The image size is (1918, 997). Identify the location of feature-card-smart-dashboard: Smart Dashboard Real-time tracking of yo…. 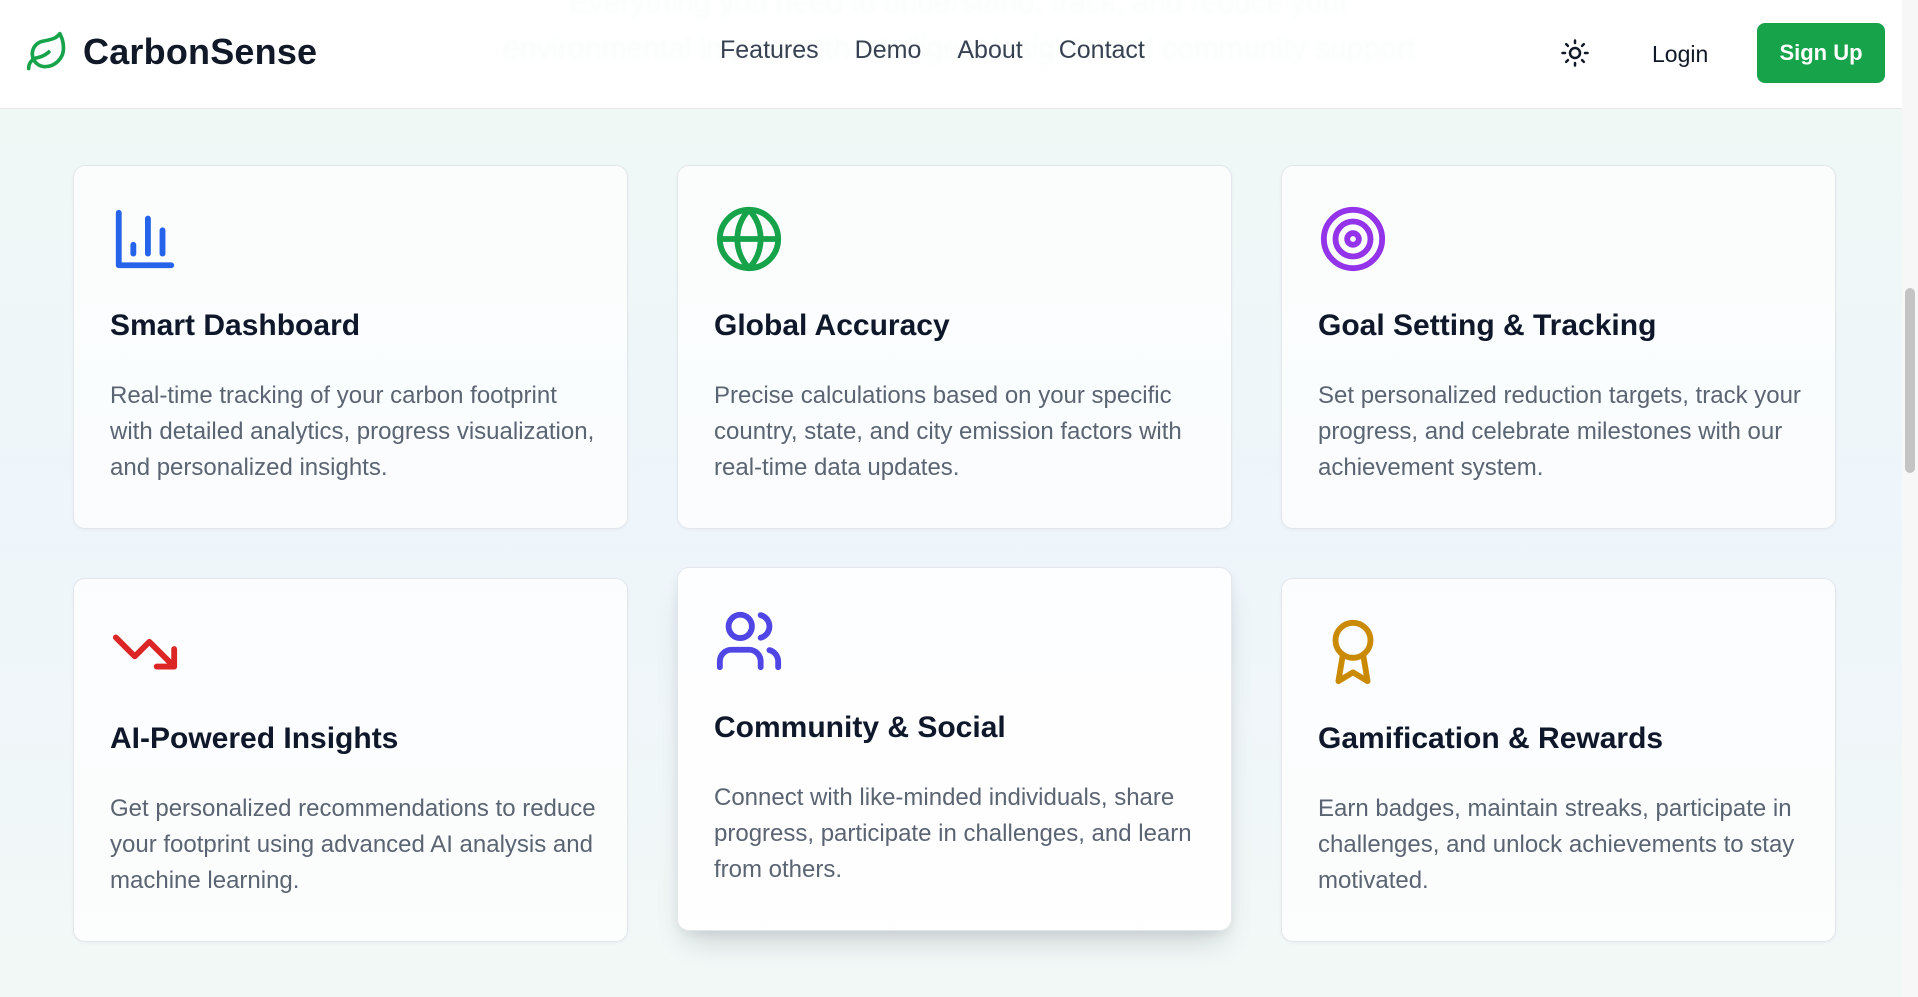
(350, 347).